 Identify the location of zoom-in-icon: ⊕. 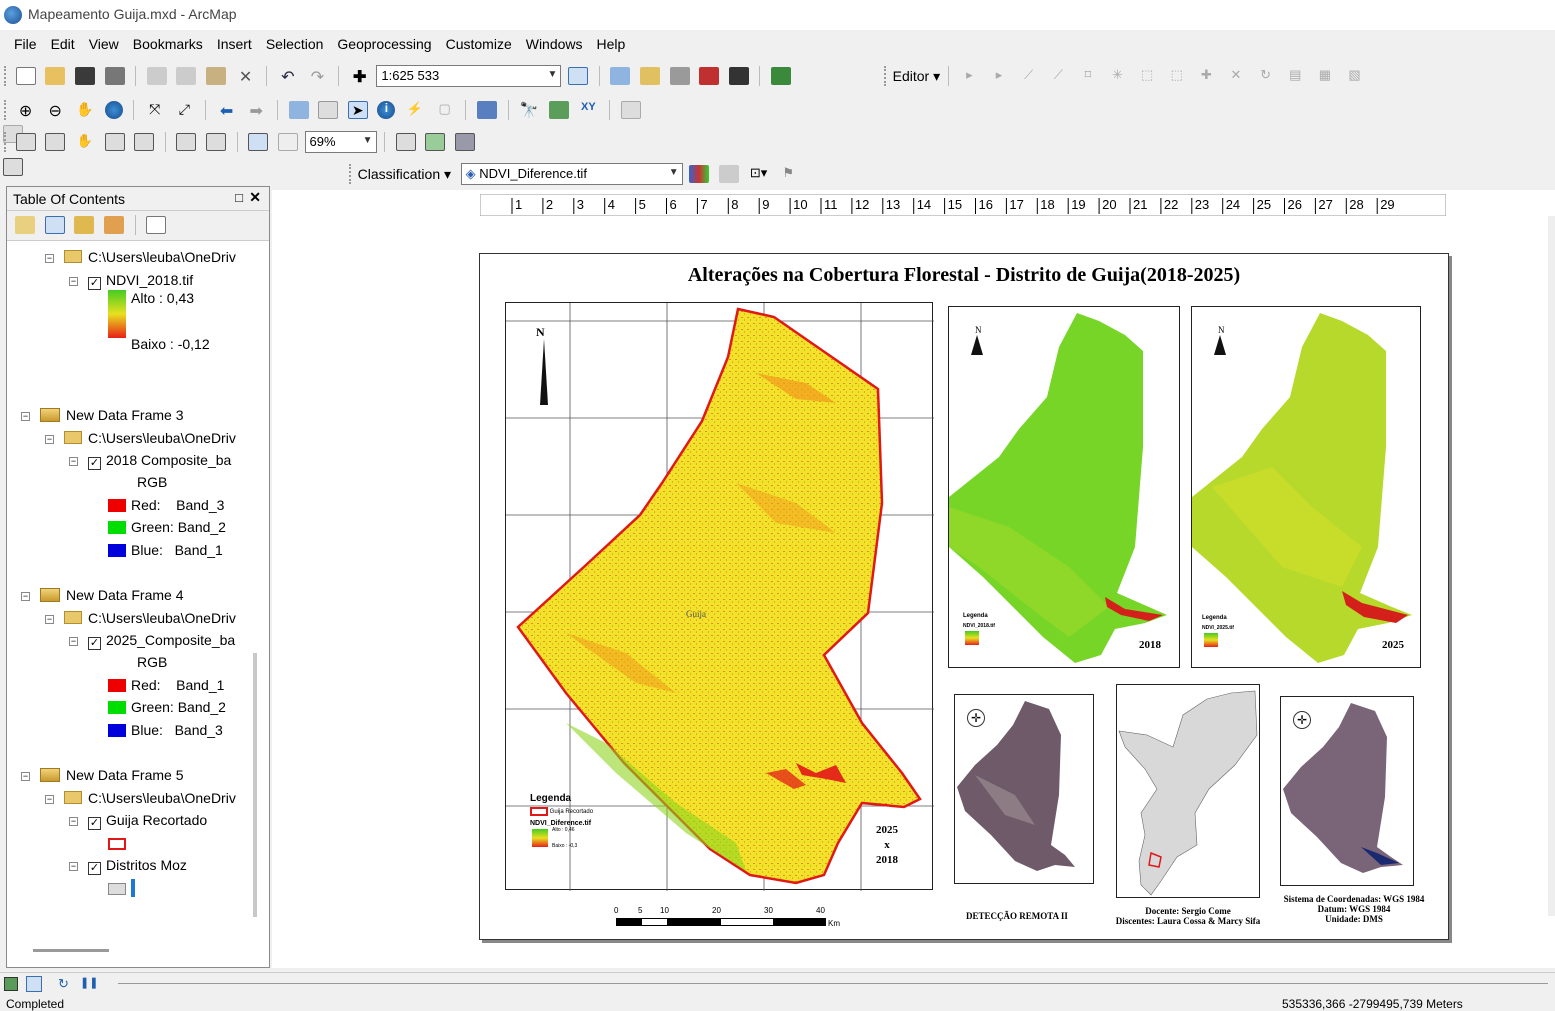
(26, 110).